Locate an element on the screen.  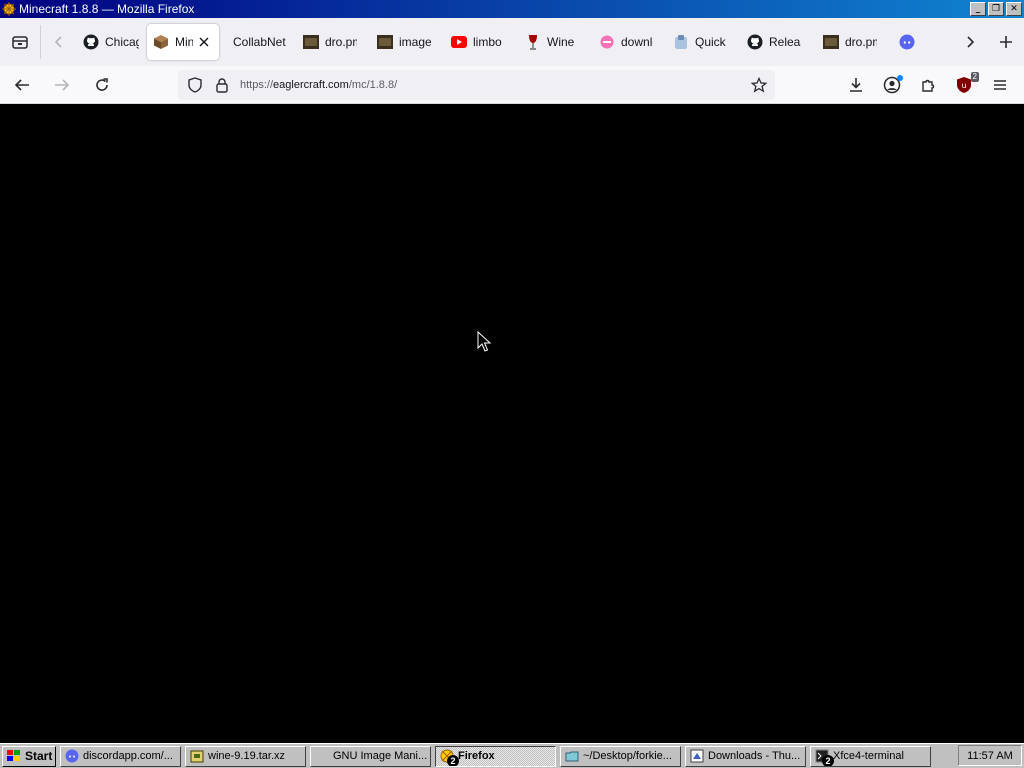
reload-icon is located at coordinates (102, 84).